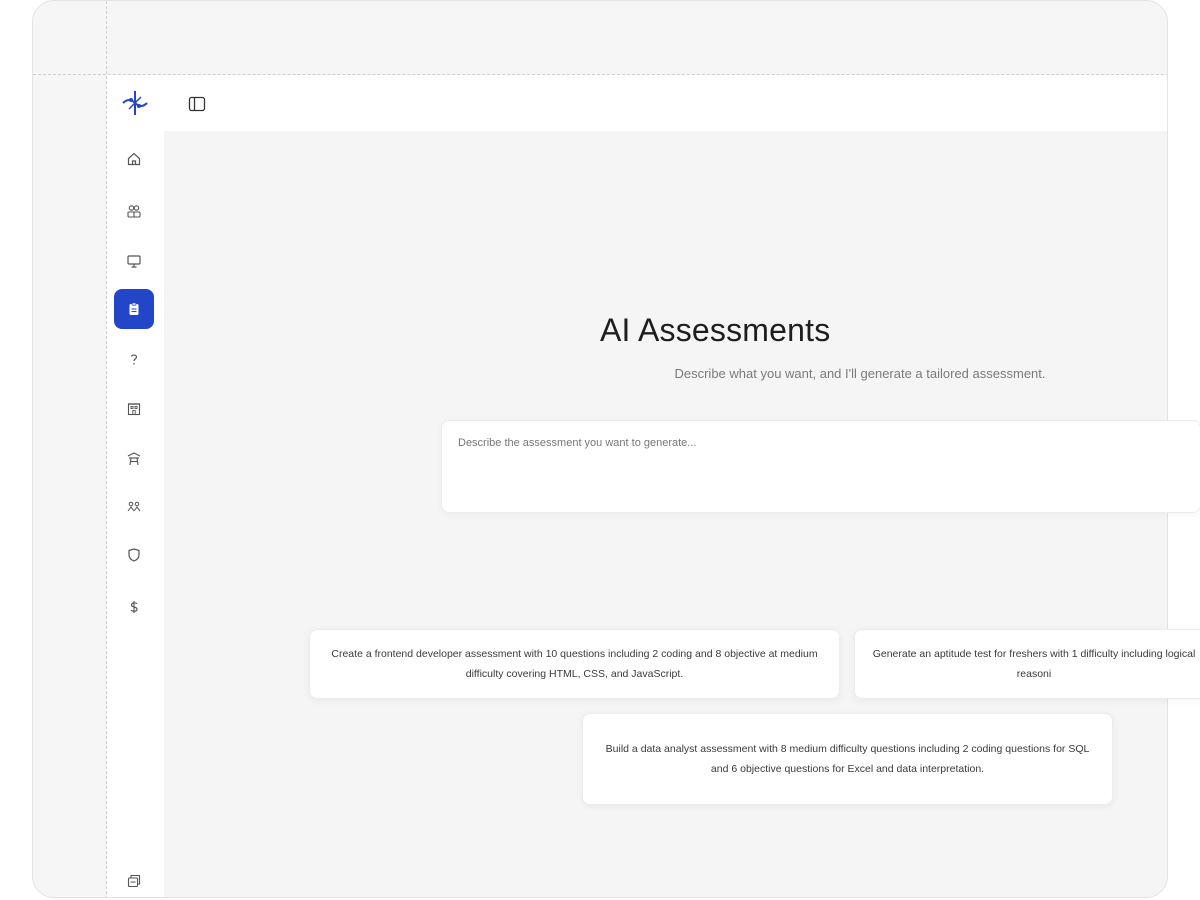  I want to click on building-icon, so click(134, 409).